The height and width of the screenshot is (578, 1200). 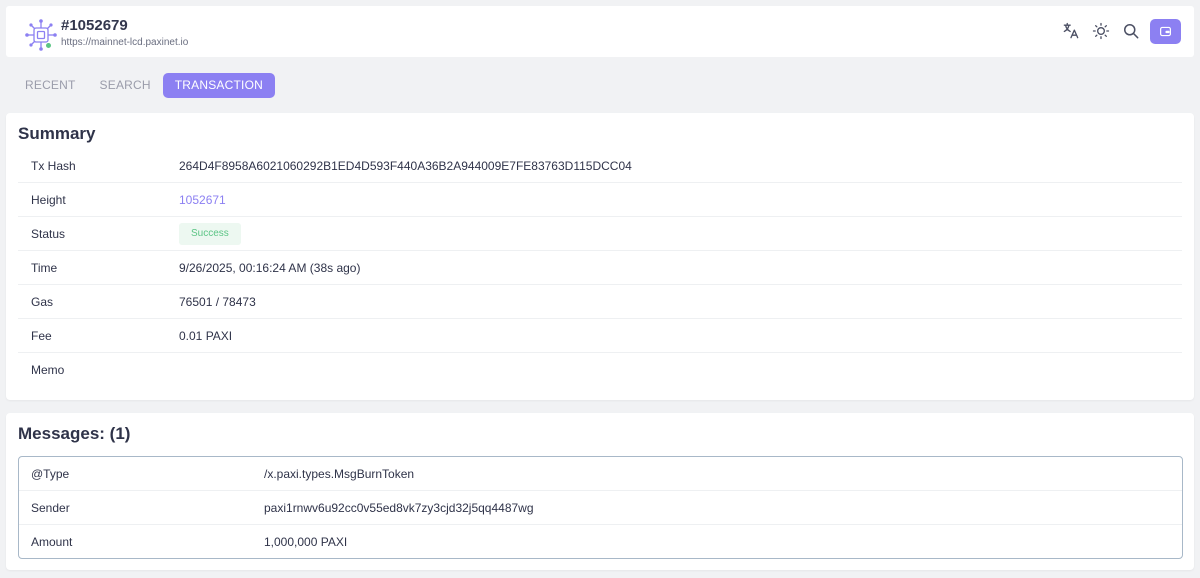 What do you see at coordinates (306, 542) in the screenshot?
I see `amount-value: 1,000,000 PAXI` at bounding box center [306, 542].